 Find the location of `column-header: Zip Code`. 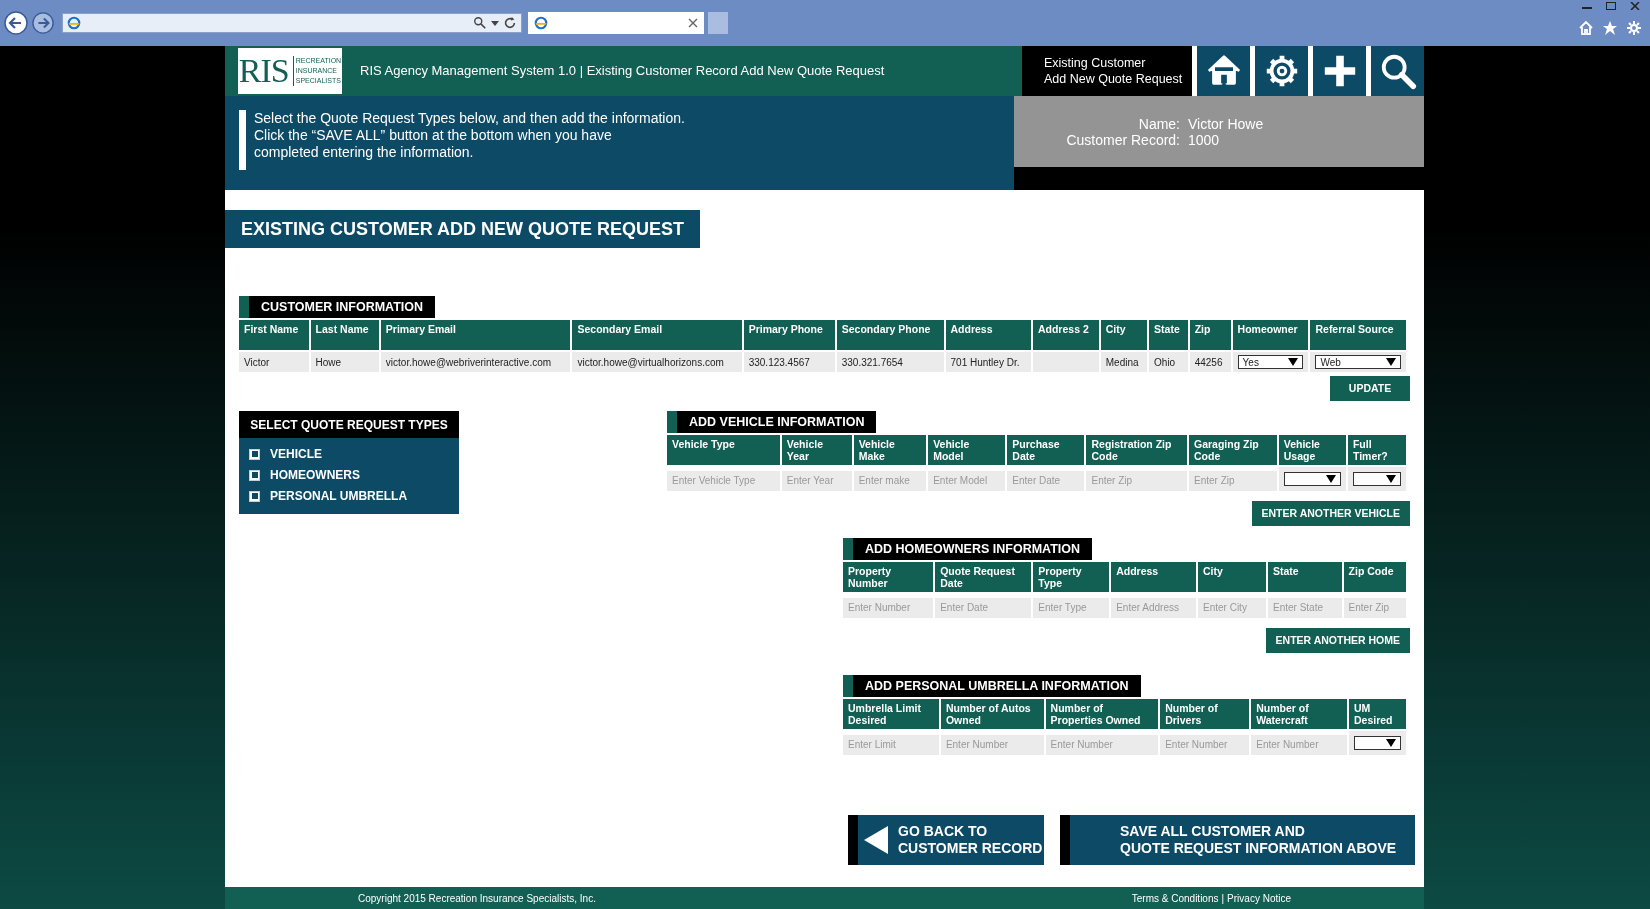

column-header: Zip Code is located at coordinates (1374, 577).